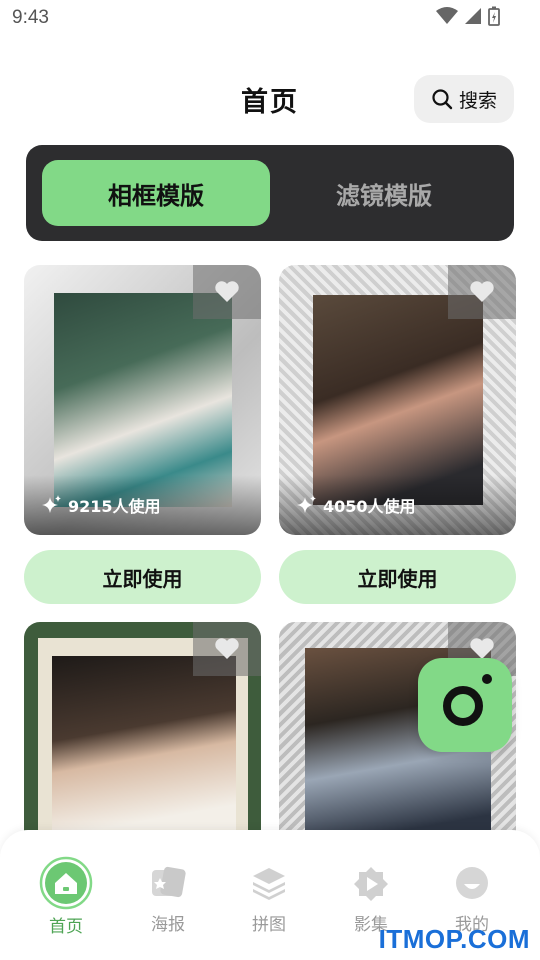 This screenshot has width=540, height=960. I want to click on home-icon, so click(66, 883).